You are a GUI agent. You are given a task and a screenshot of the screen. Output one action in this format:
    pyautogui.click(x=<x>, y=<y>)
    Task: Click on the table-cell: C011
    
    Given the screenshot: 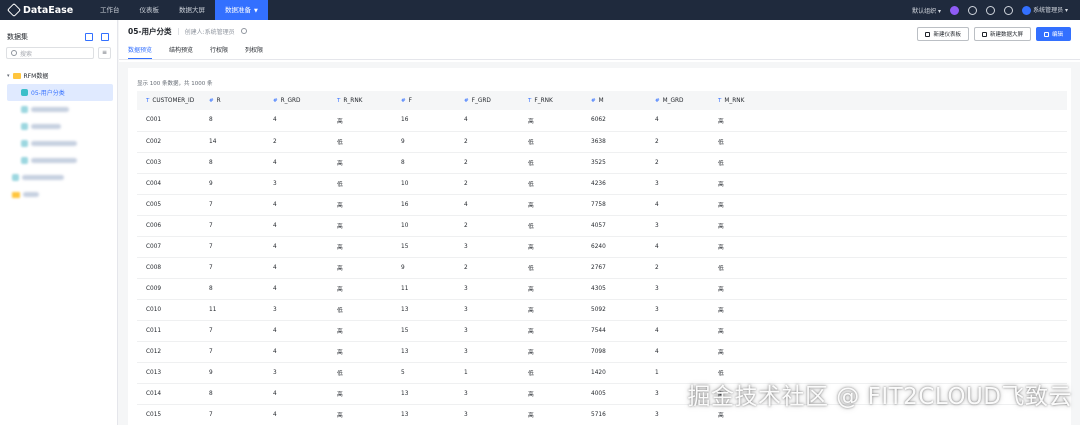 What is the action you would take?
    pyautogui.click(x=168, y=331)
    